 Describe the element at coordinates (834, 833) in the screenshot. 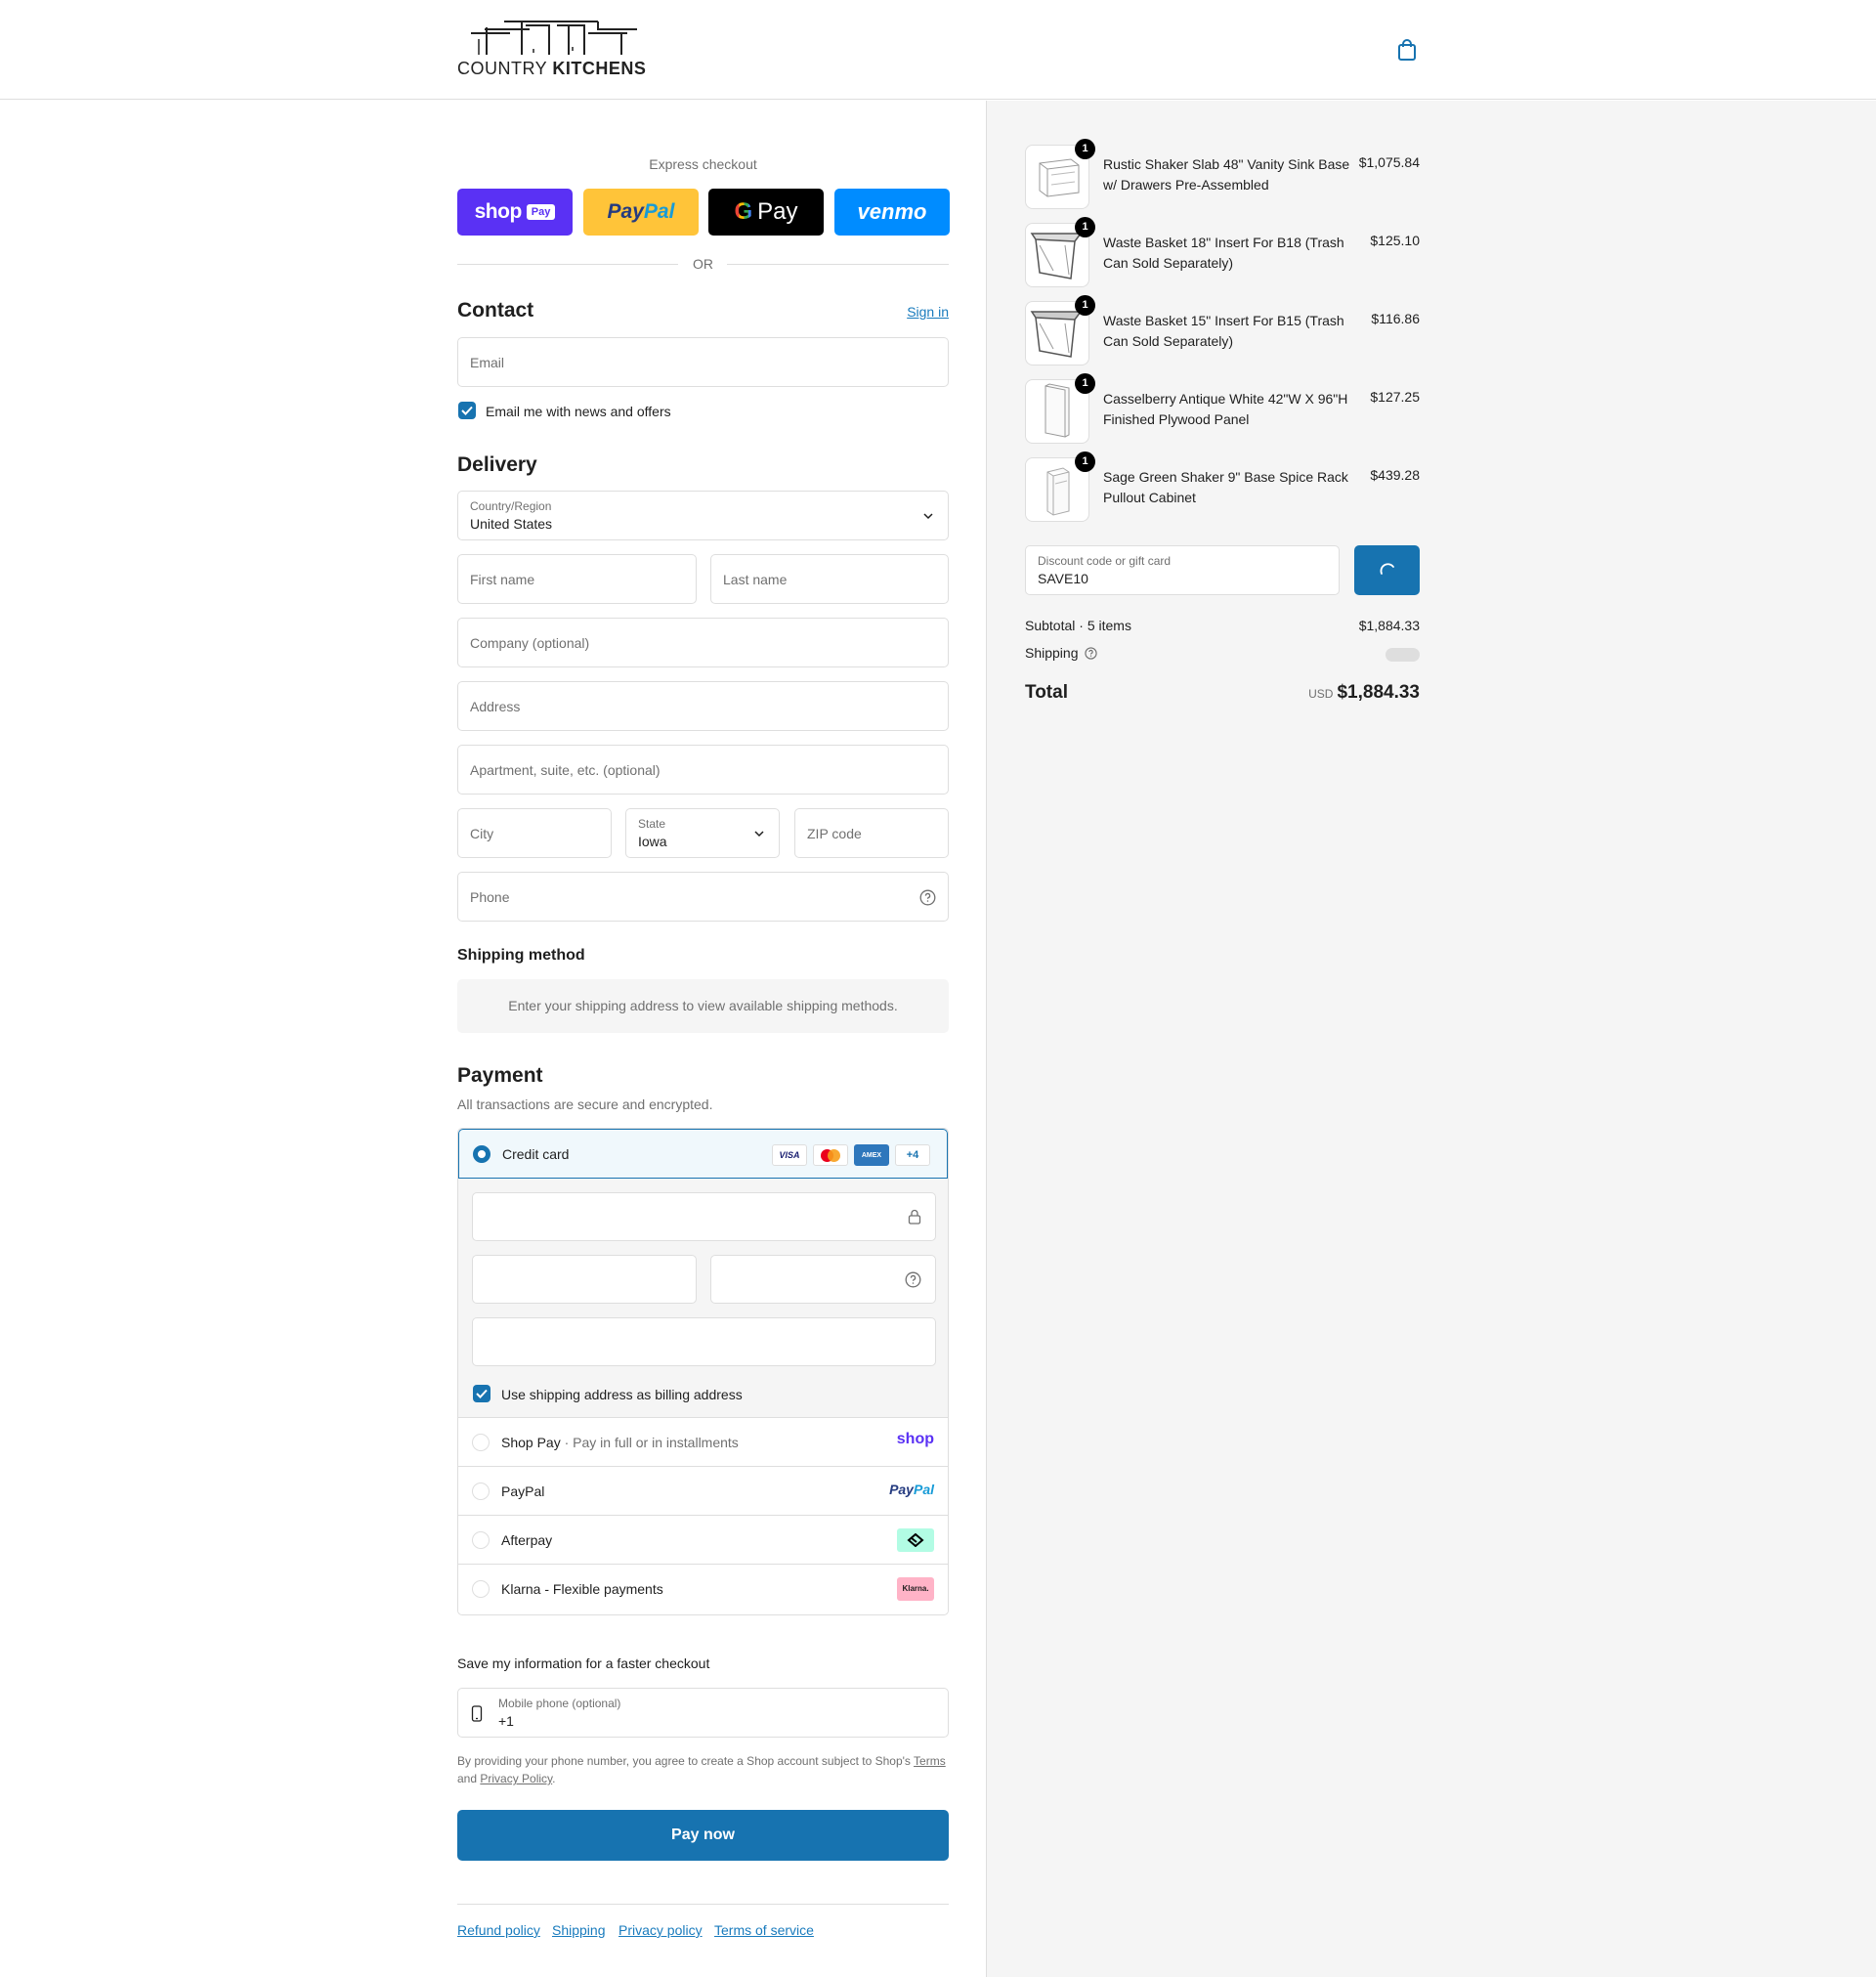

I see `zip-placeholder: ZIP code` at that location.